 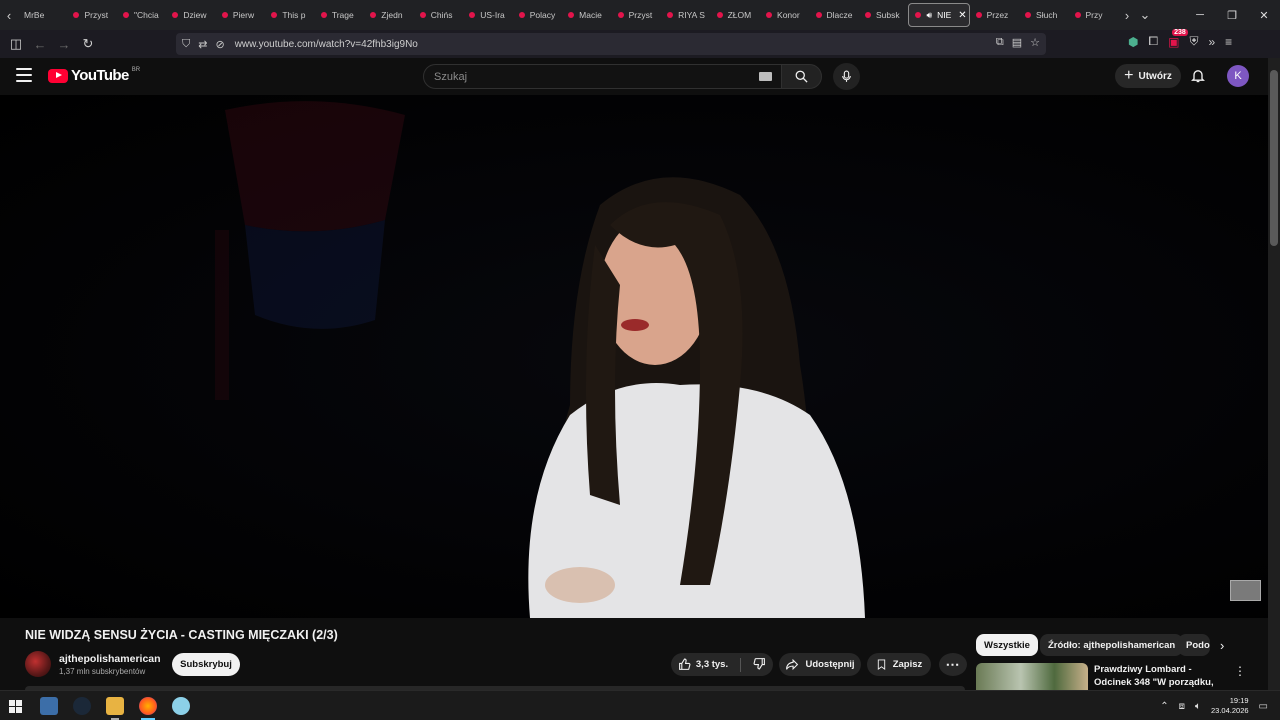 I want to click on overflow-menu-icon: », so click(x=1211, y=42).